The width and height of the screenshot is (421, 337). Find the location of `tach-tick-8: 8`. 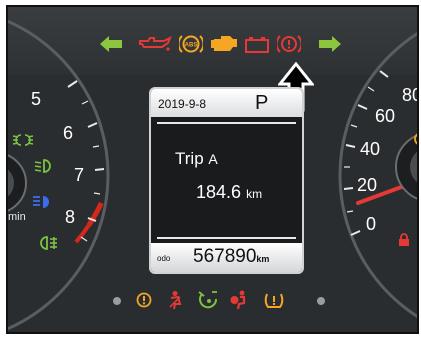

tach-tick-8: 8 is located at coordinates (70, 217).